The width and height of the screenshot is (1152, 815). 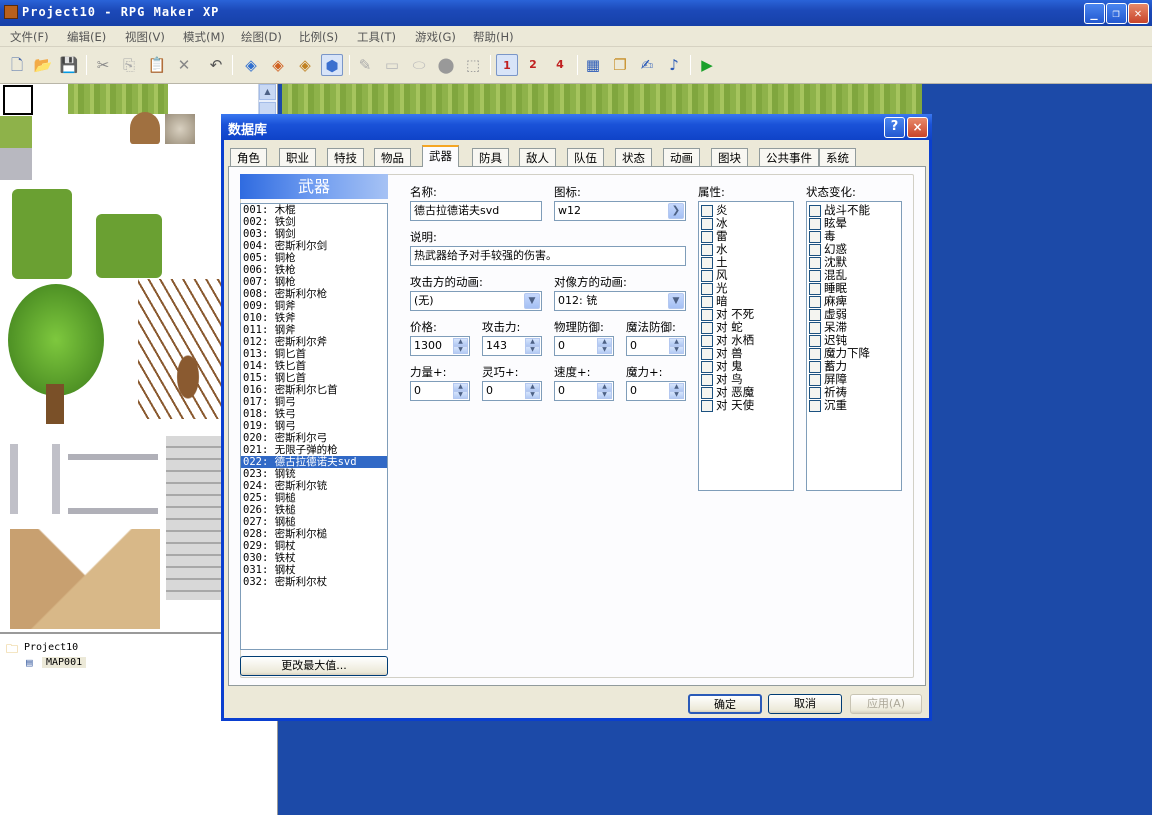 I want to click on script-icon: ✍, so click(x=647, y=65).